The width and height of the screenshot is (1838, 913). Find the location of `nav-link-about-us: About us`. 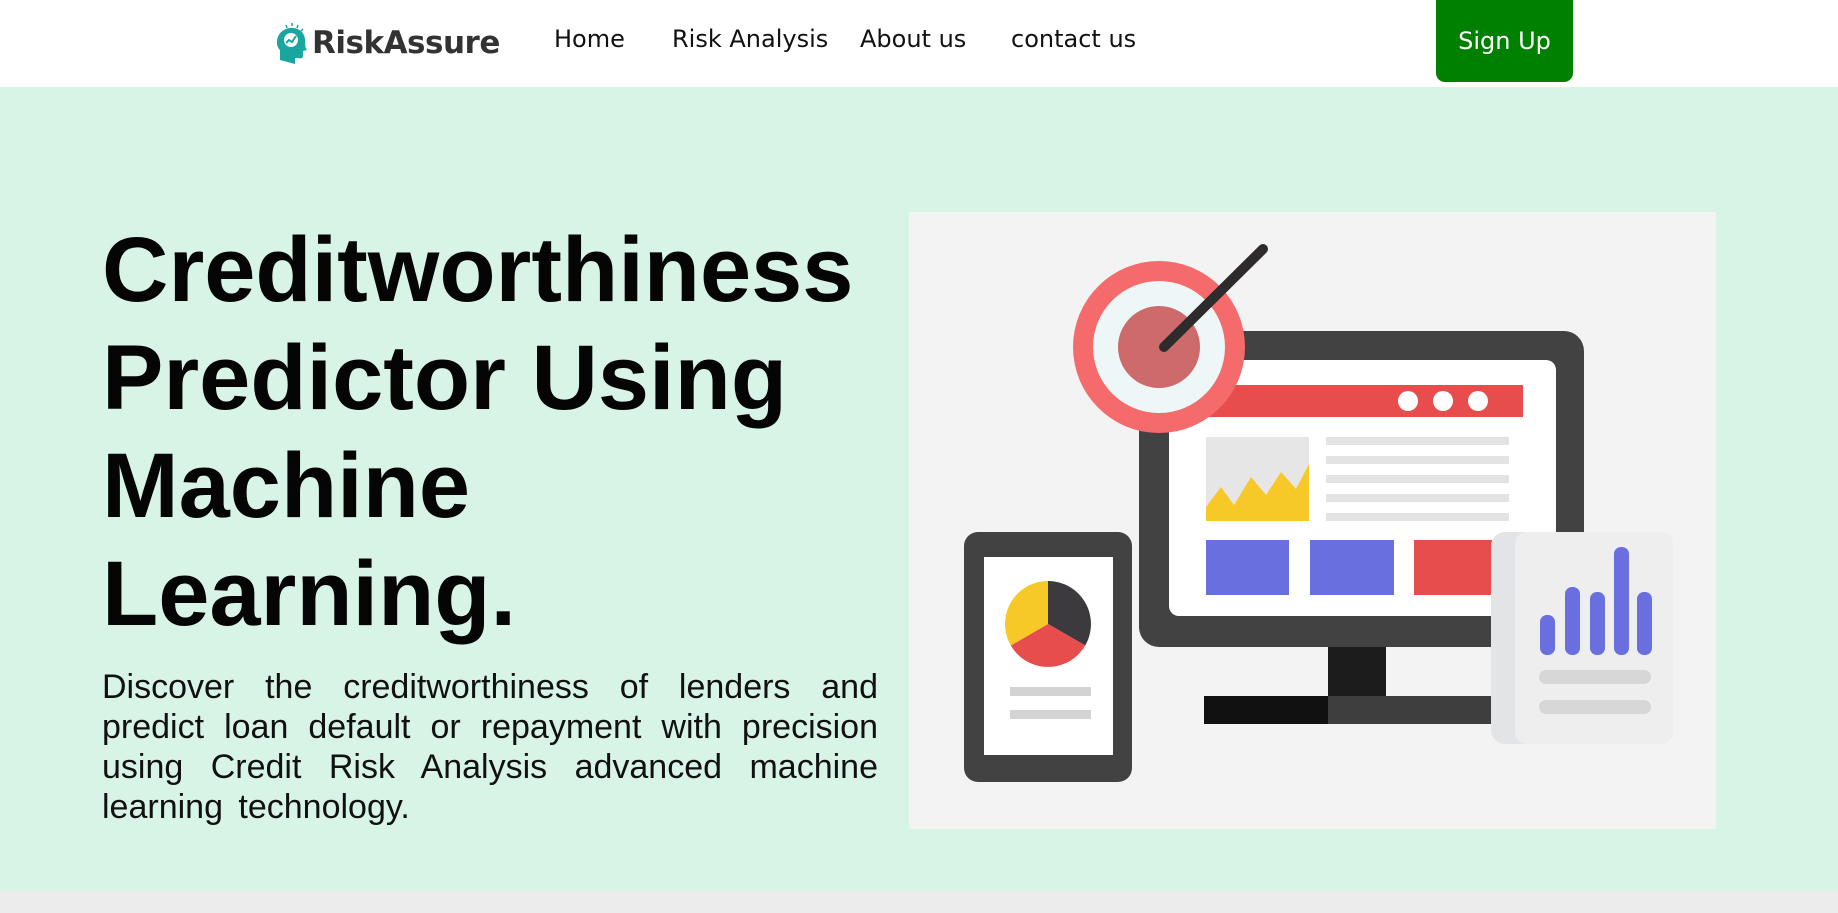

nav-link-about-us: About us is located at coordinates (913, 39).